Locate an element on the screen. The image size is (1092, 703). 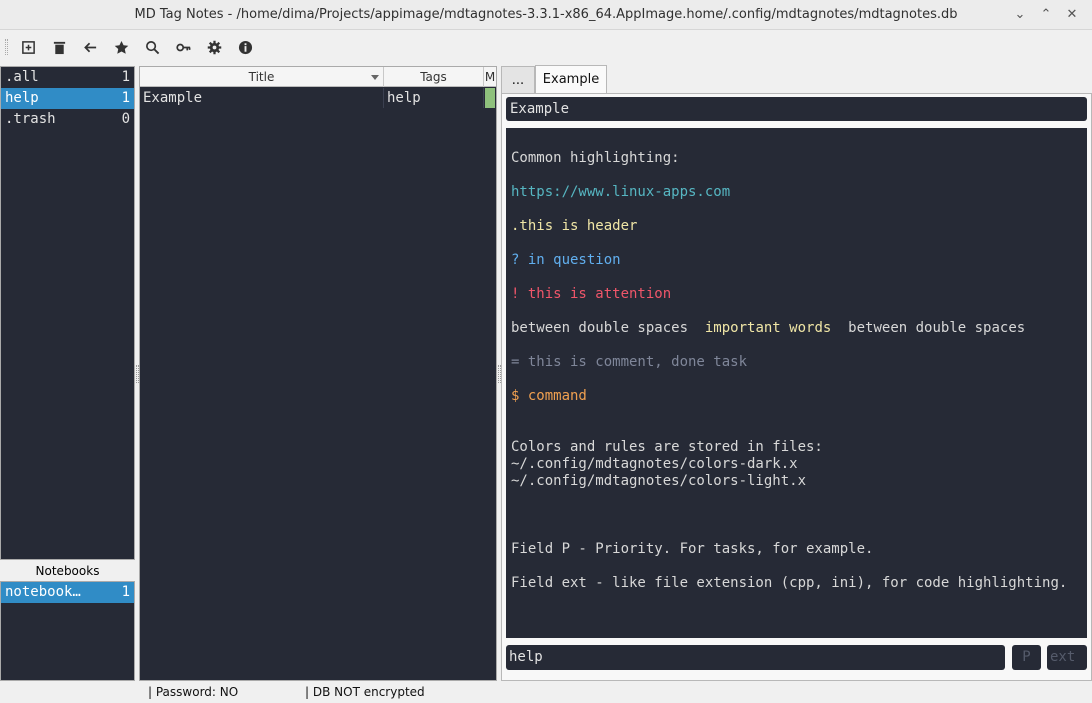
add-note-icon is located at coordinates (28, 47).